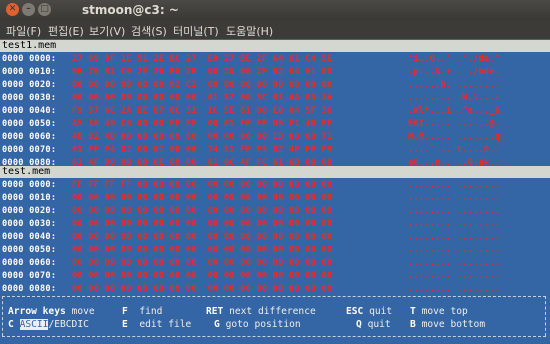  What do you see at coordinates (257, 324) in the screenshot?
I see `help-goto: G goto position` at bounding box center [257, 324].